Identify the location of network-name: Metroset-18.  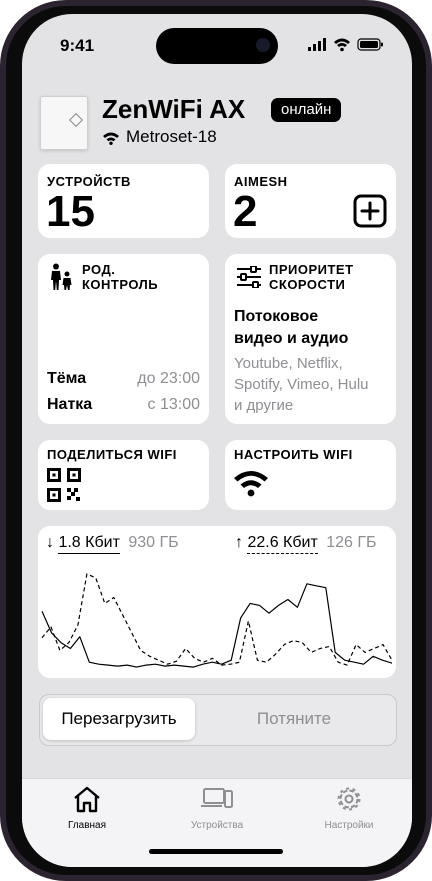
(171, 136).